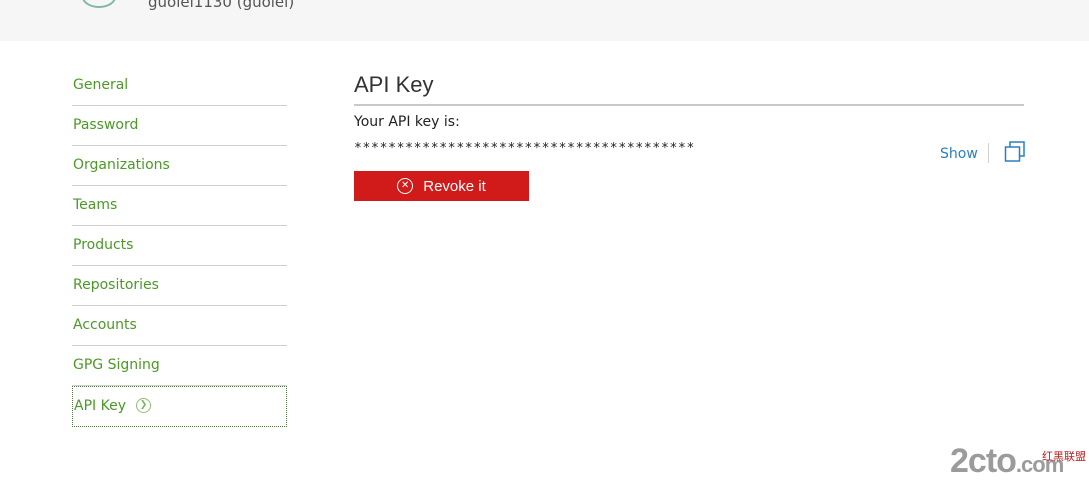 The width and height of the screenshot is (1089, 488). What do you see at coordinates (179, 206) in the screenshot?
I see `sidebar-item-teams: Teams` at bounding box center [179, 206].